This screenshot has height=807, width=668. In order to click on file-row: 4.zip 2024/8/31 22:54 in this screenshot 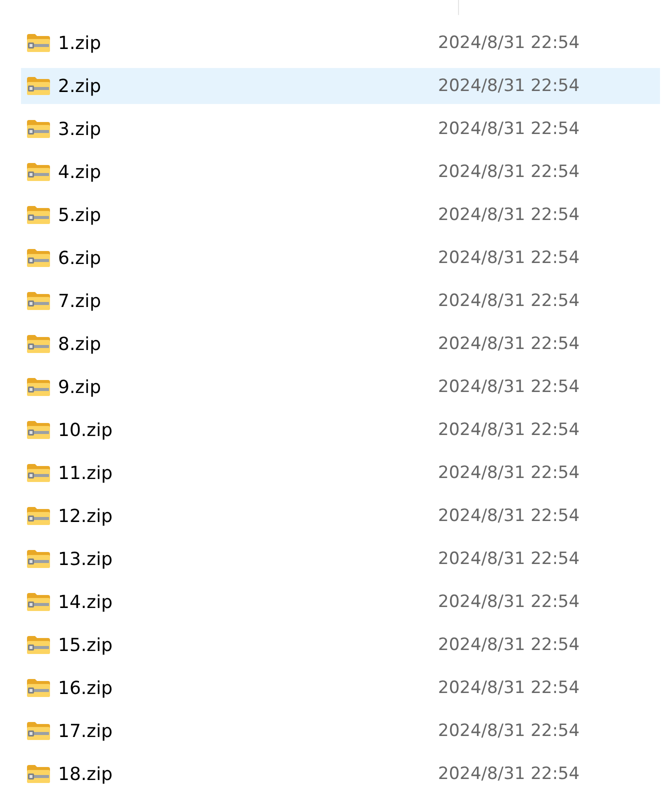, I will do `click(340, 172)`.